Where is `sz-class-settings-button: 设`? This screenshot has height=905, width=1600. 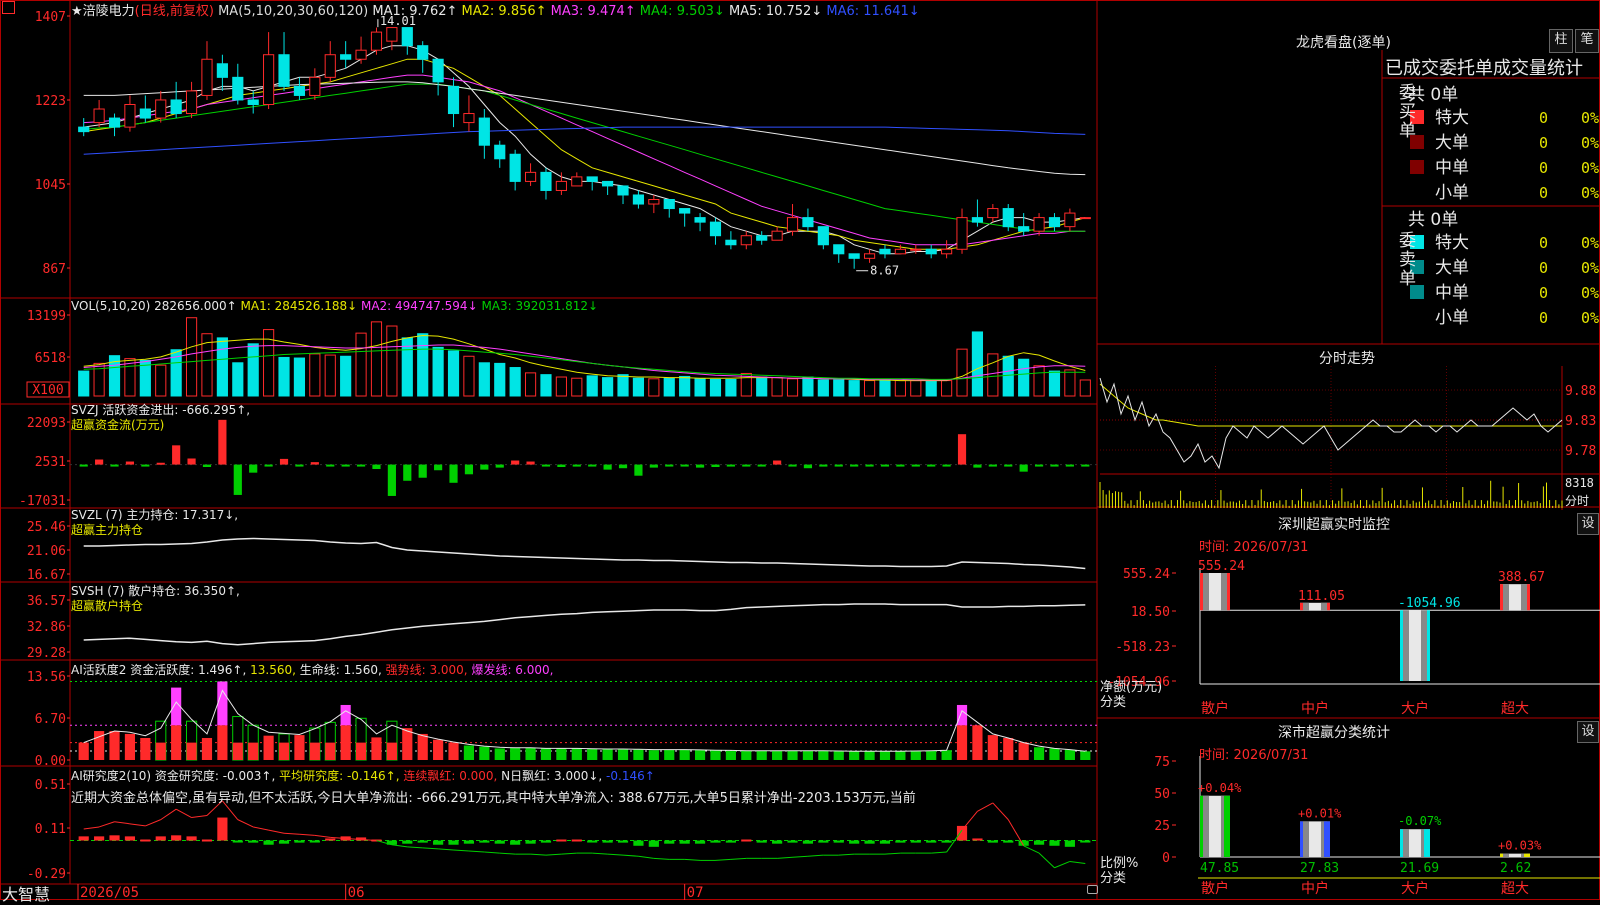 sz-class-settings-button: 设 is located at coordinates (1588, 732).